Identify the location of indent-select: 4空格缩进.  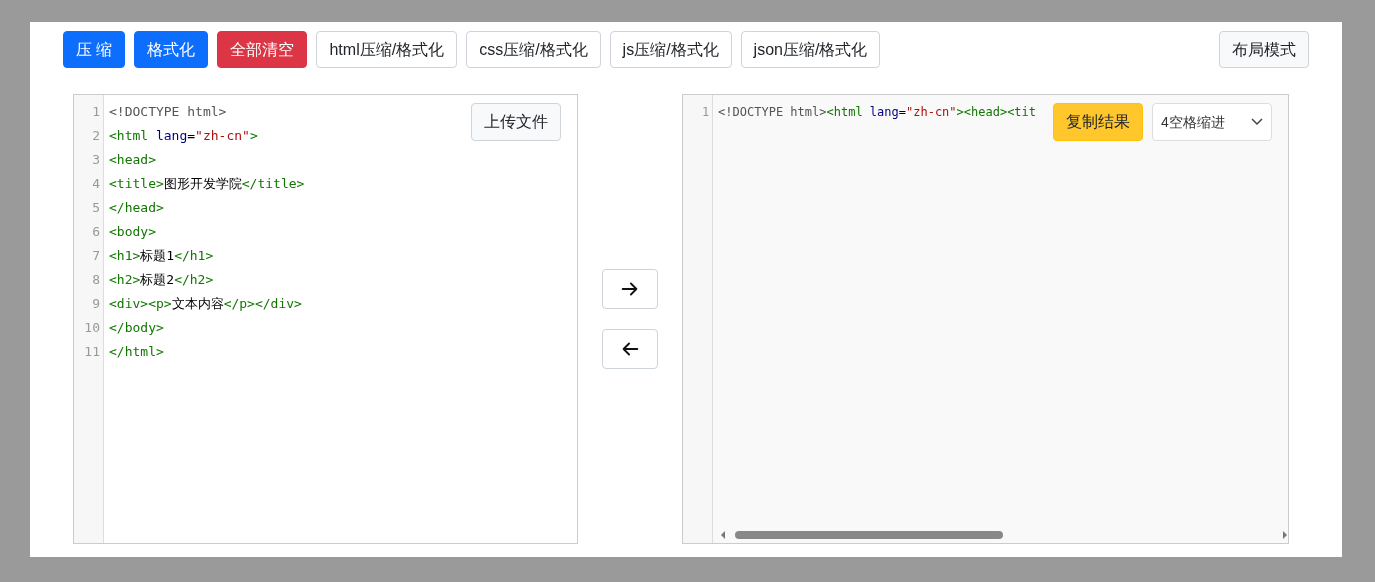
(1212, 122).